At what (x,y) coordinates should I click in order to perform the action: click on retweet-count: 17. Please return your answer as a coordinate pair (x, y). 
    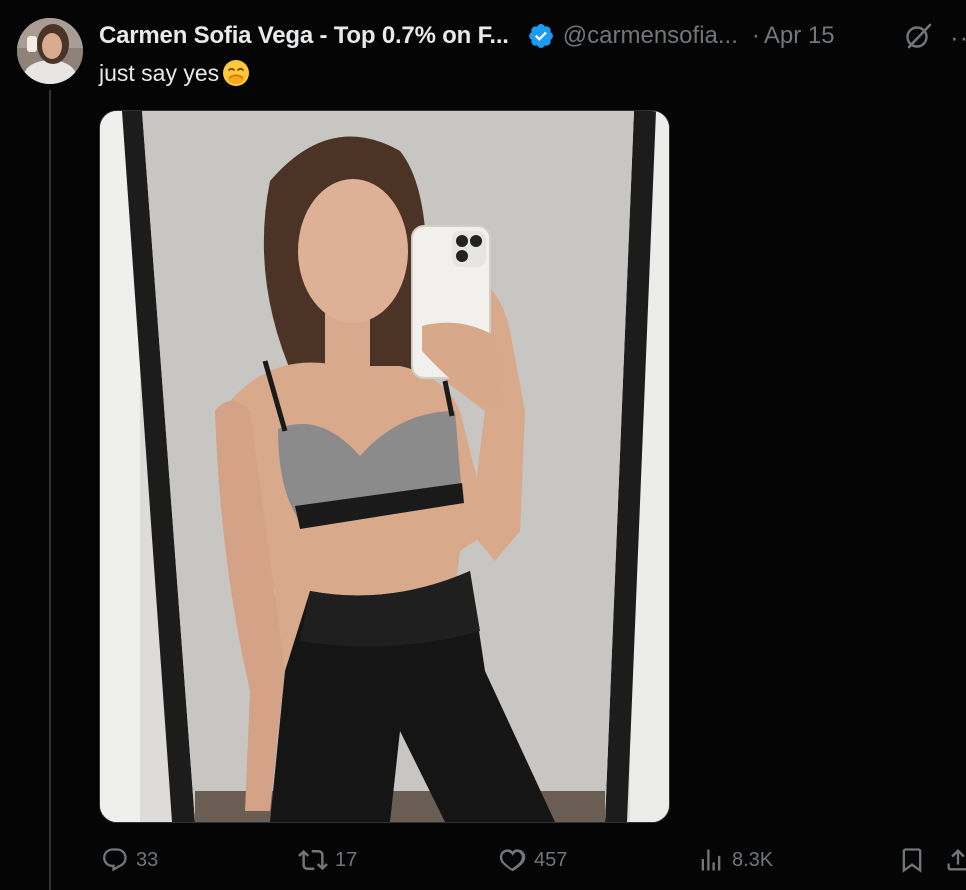
    Looking at the image, I should click on (346, 859).